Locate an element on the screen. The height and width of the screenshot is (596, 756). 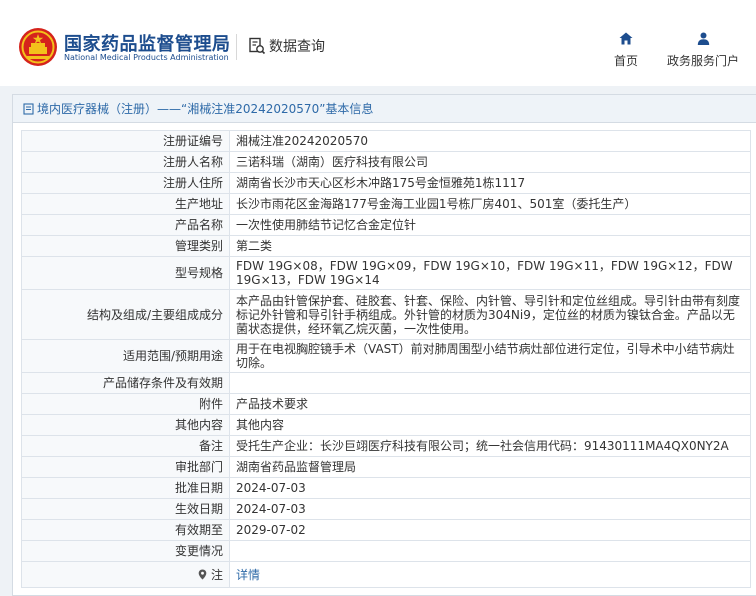
field-value: 产品技术要求 is located at coordinates (490, 404).